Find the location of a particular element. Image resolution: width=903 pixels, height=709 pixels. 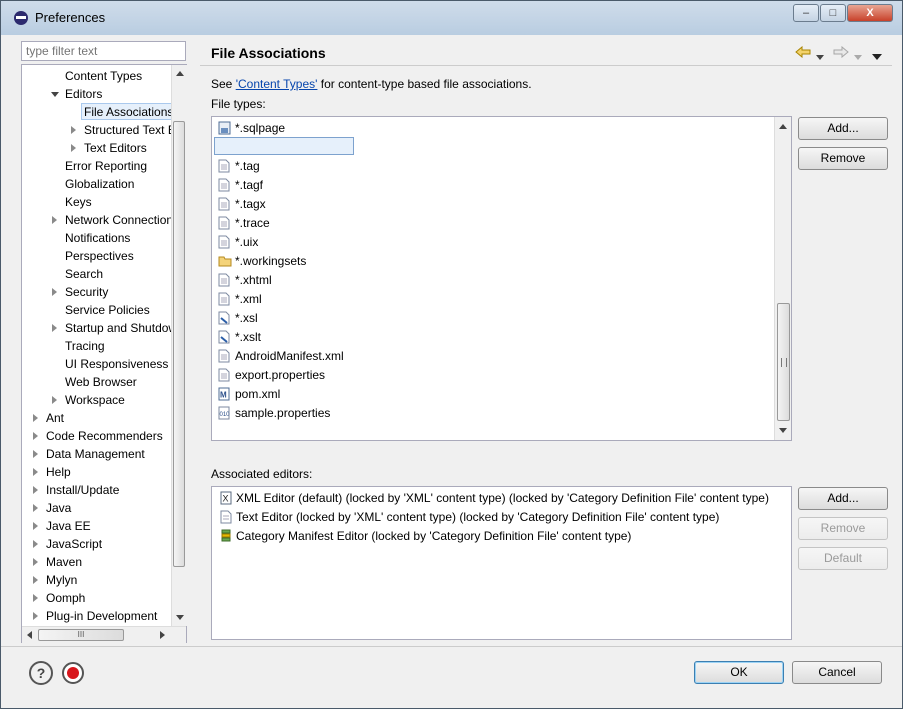

scroll-down-icon is located at coordinates (180, 617).